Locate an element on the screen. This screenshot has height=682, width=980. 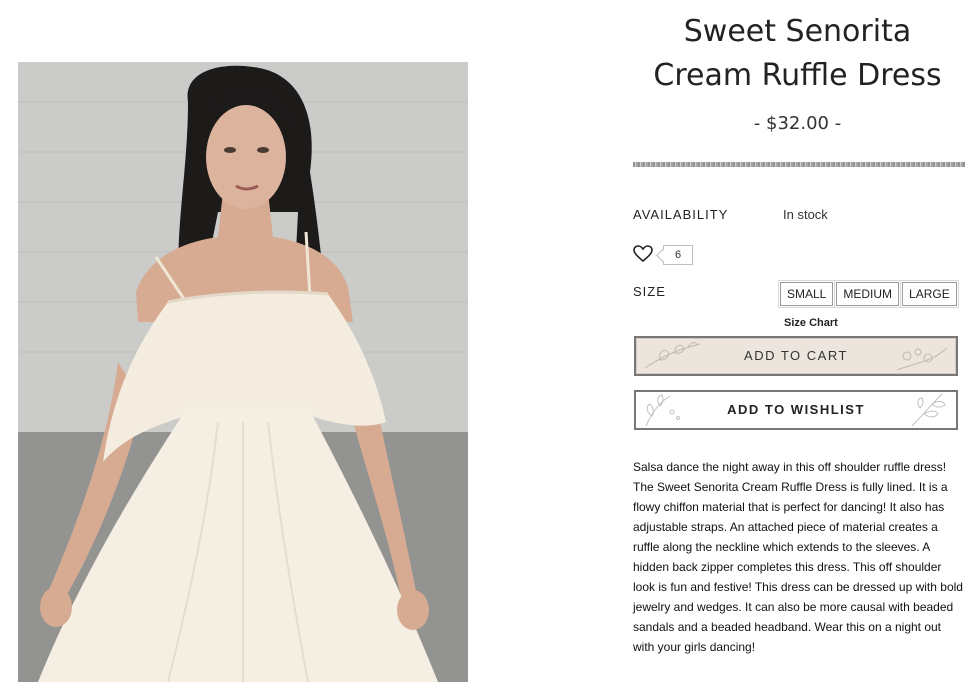
add-to-wishlist-label: ADD TO WISHLIST is located at coordinates (796, 409).